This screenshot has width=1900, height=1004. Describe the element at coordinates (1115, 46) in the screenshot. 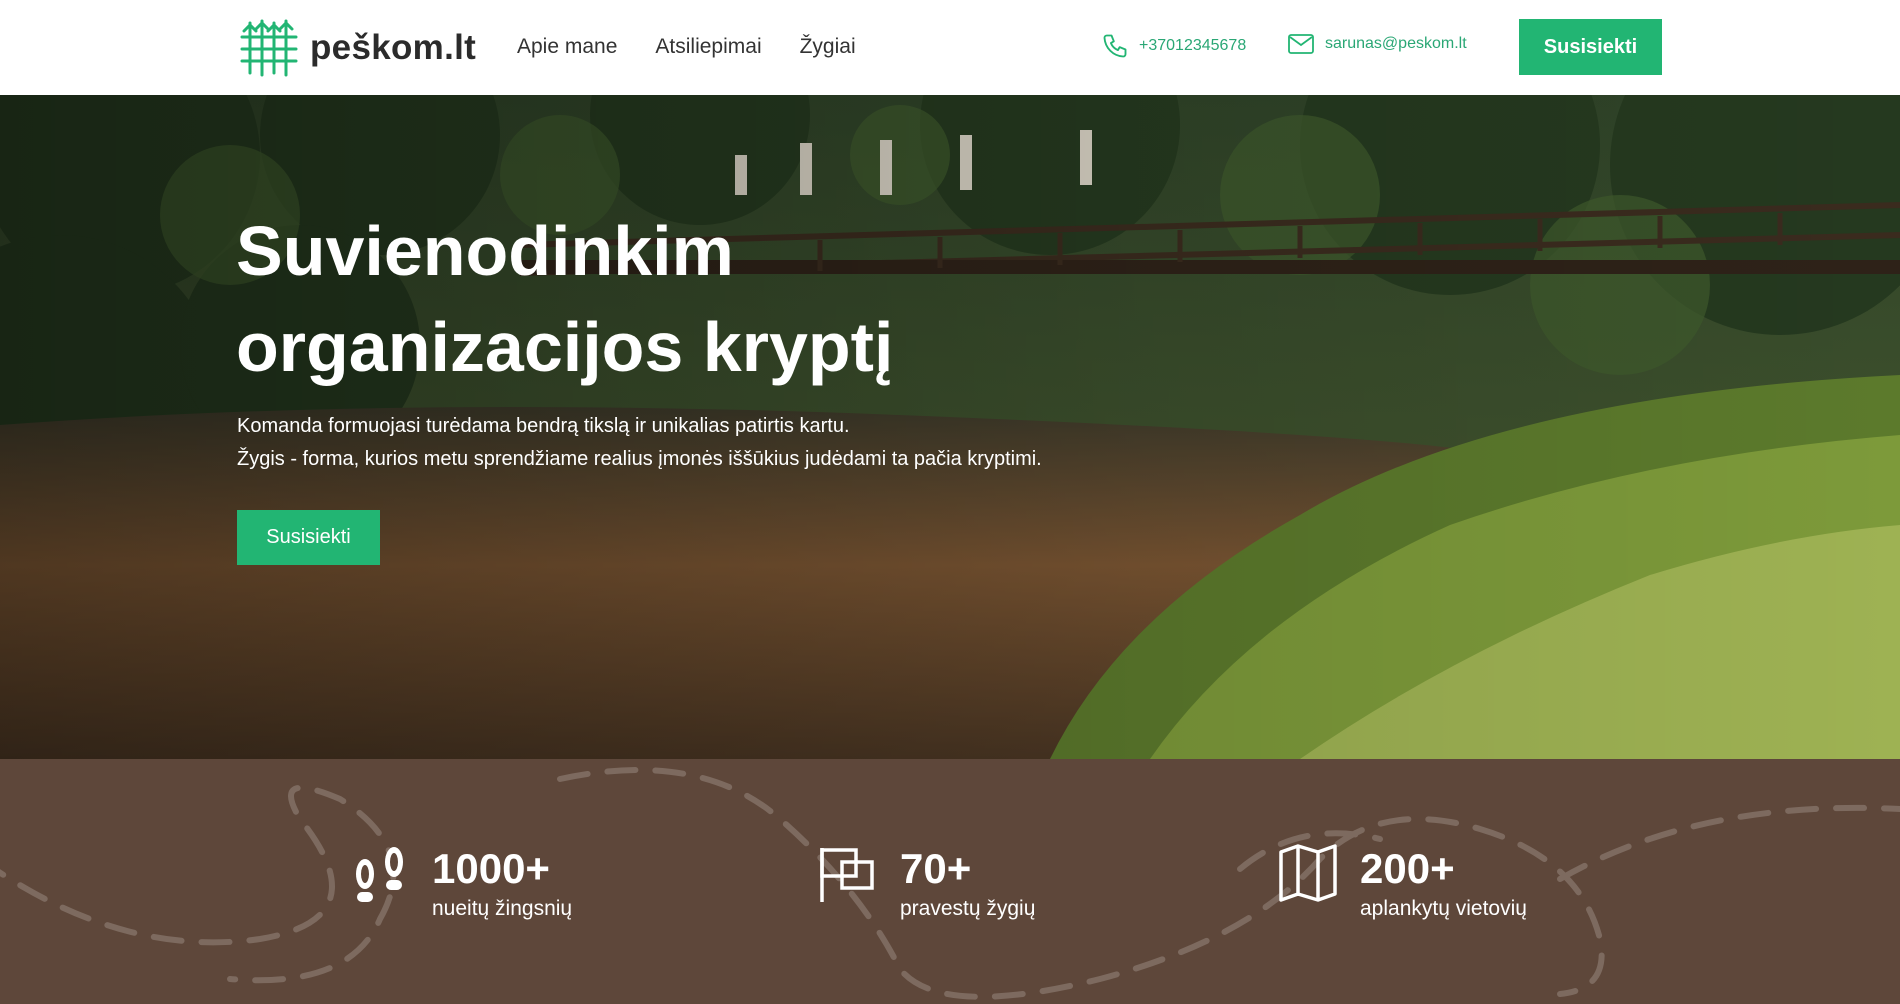

I see `phone-icon` at that location.